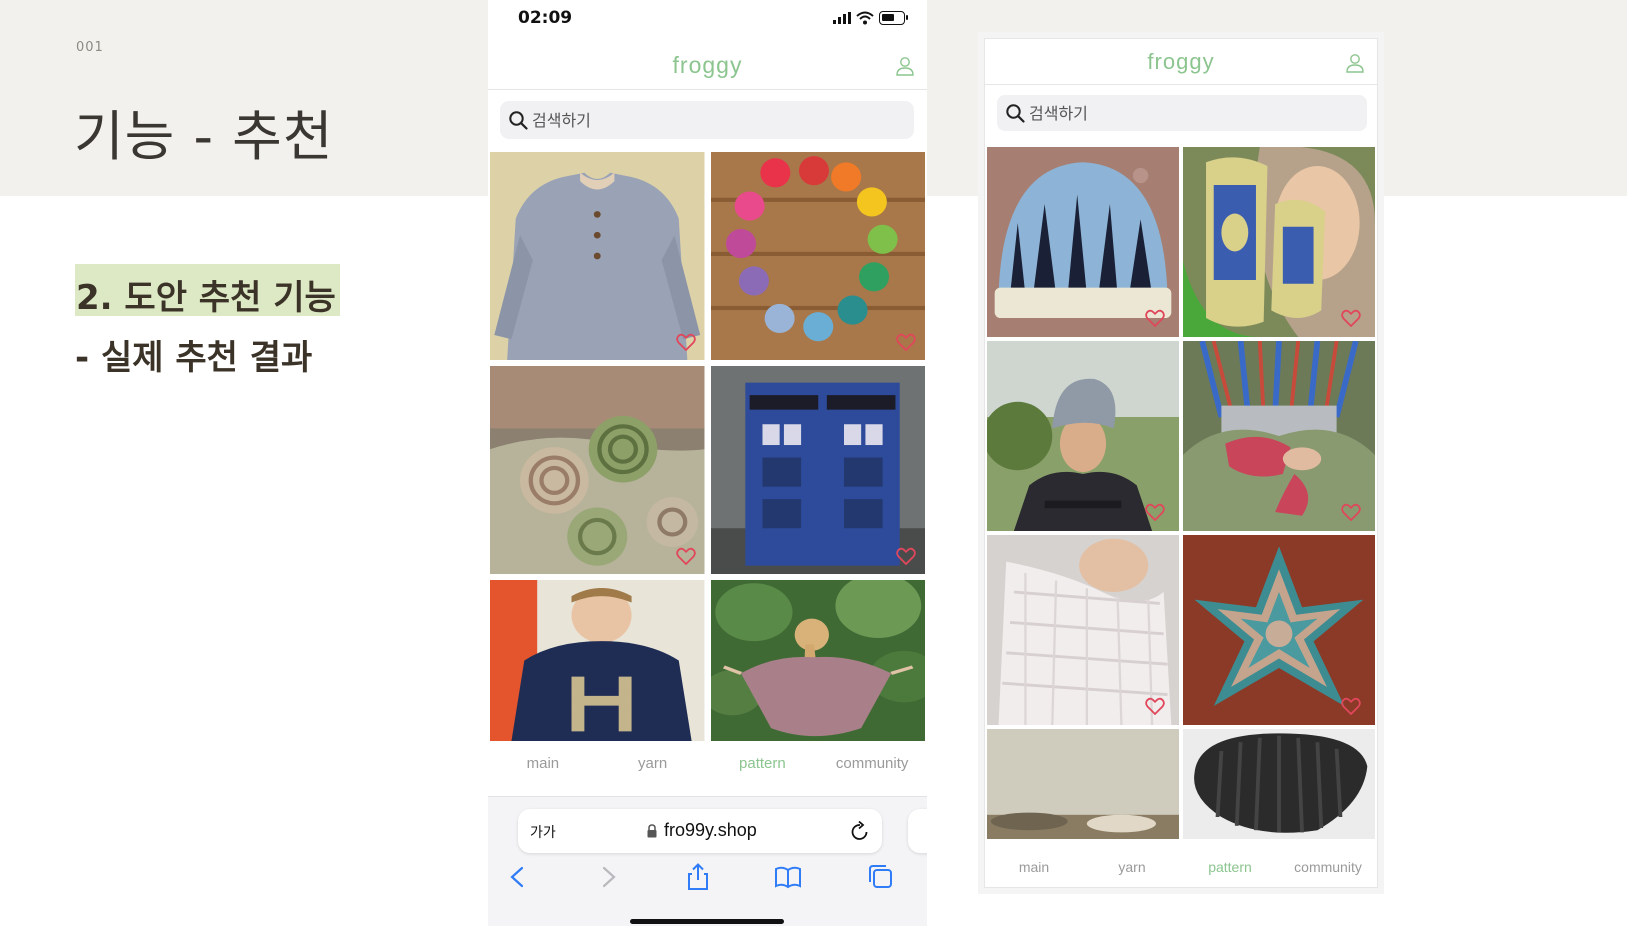  Describe the element at coordinates (652, 831) in the screenshot. I see `lock-icon` at that location.